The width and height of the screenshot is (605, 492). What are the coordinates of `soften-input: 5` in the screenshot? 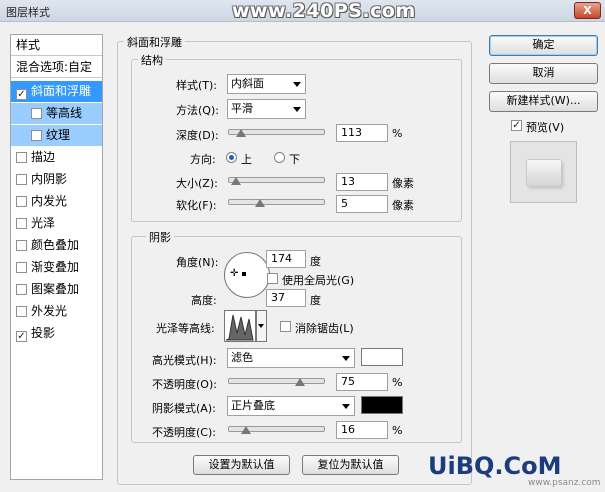 It's located at (362, 204).